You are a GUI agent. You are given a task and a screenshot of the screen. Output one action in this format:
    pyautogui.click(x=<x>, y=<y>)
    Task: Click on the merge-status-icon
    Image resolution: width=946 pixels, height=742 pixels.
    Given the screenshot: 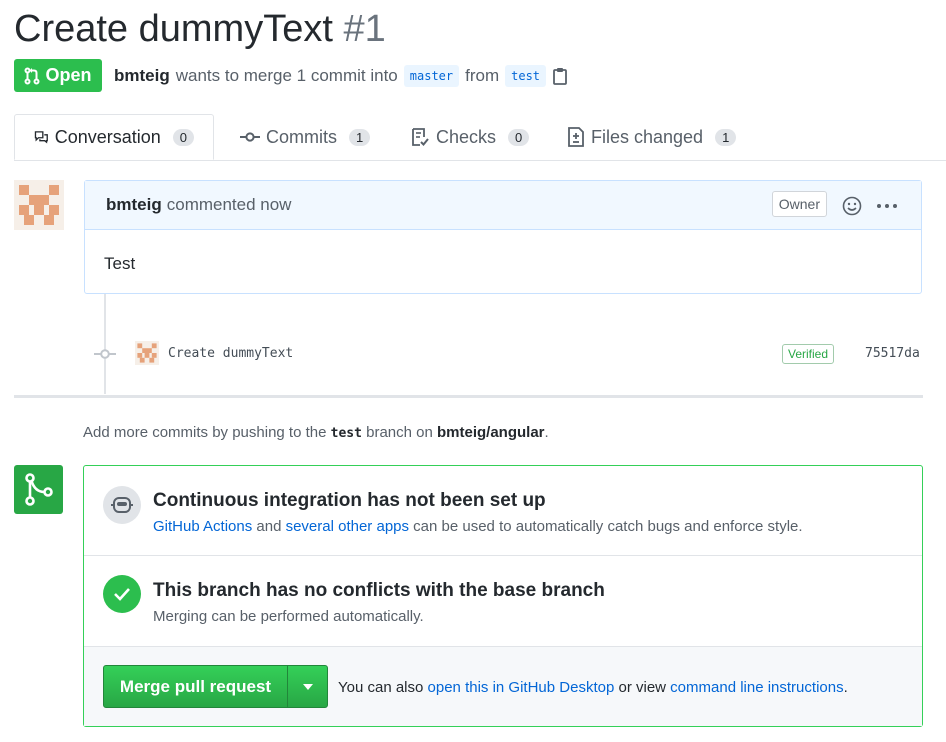 What is the action you would take?
    pyautogui.click(x=38, y=489)
    